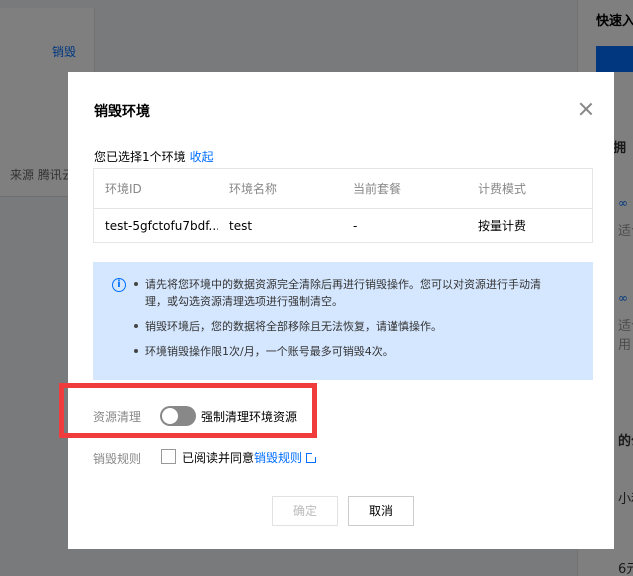 The width and height of the screenshot is (633, 576). I want to click on info-icon: i, so click(119, 285).